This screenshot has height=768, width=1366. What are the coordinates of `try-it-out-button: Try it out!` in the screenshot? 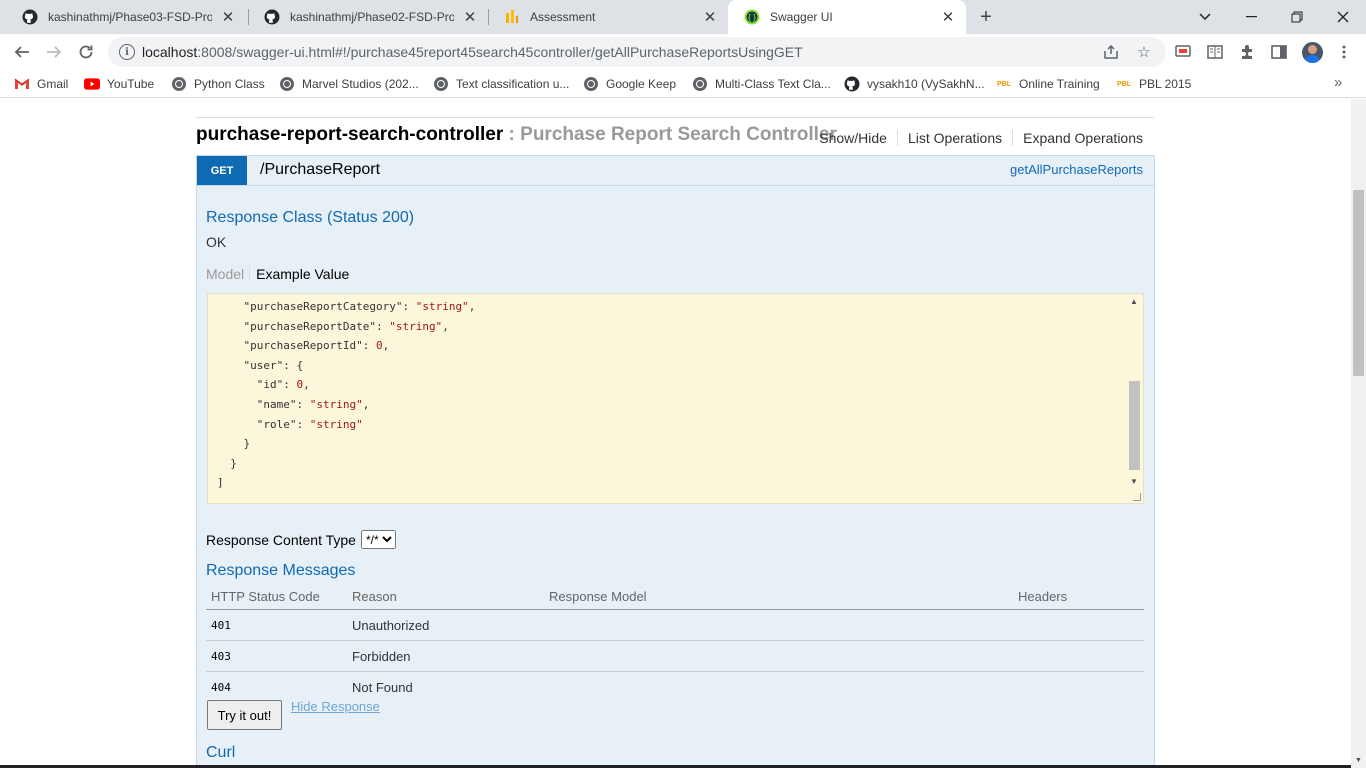 It's located at (244, 715).